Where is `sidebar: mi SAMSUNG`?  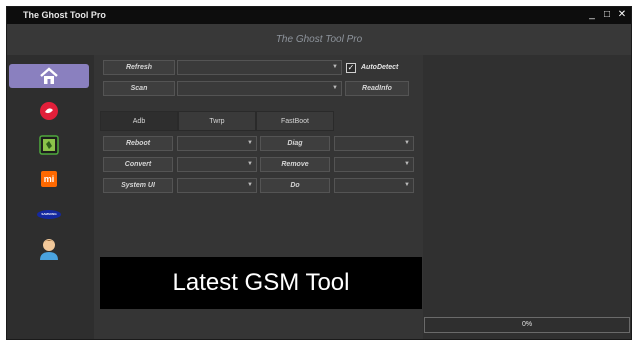
sidebar: mi SAMSUNG is located at coordinates (50, 197).